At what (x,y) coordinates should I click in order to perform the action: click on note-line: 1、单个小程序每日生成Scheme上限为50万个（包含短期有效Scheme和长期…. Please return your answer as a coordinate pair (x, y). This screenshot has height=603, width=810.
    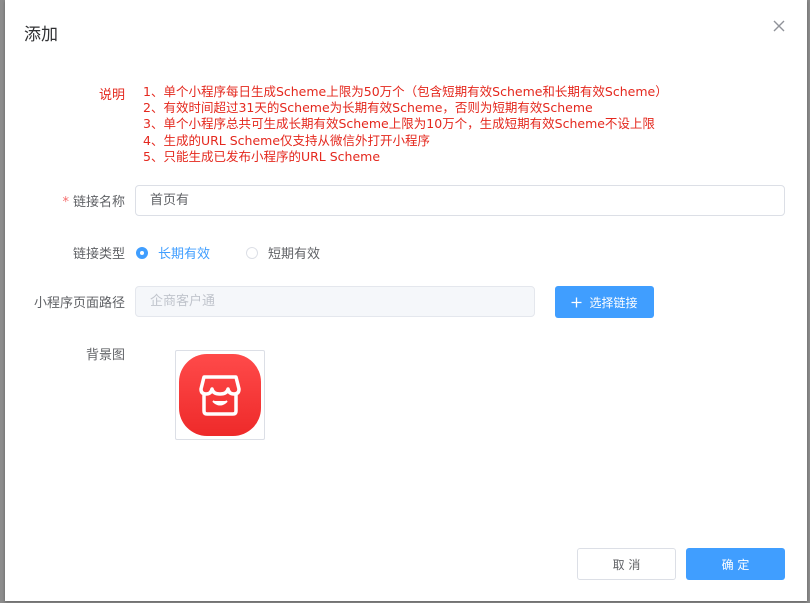
    Looking at the image, I should click on (405, 91).